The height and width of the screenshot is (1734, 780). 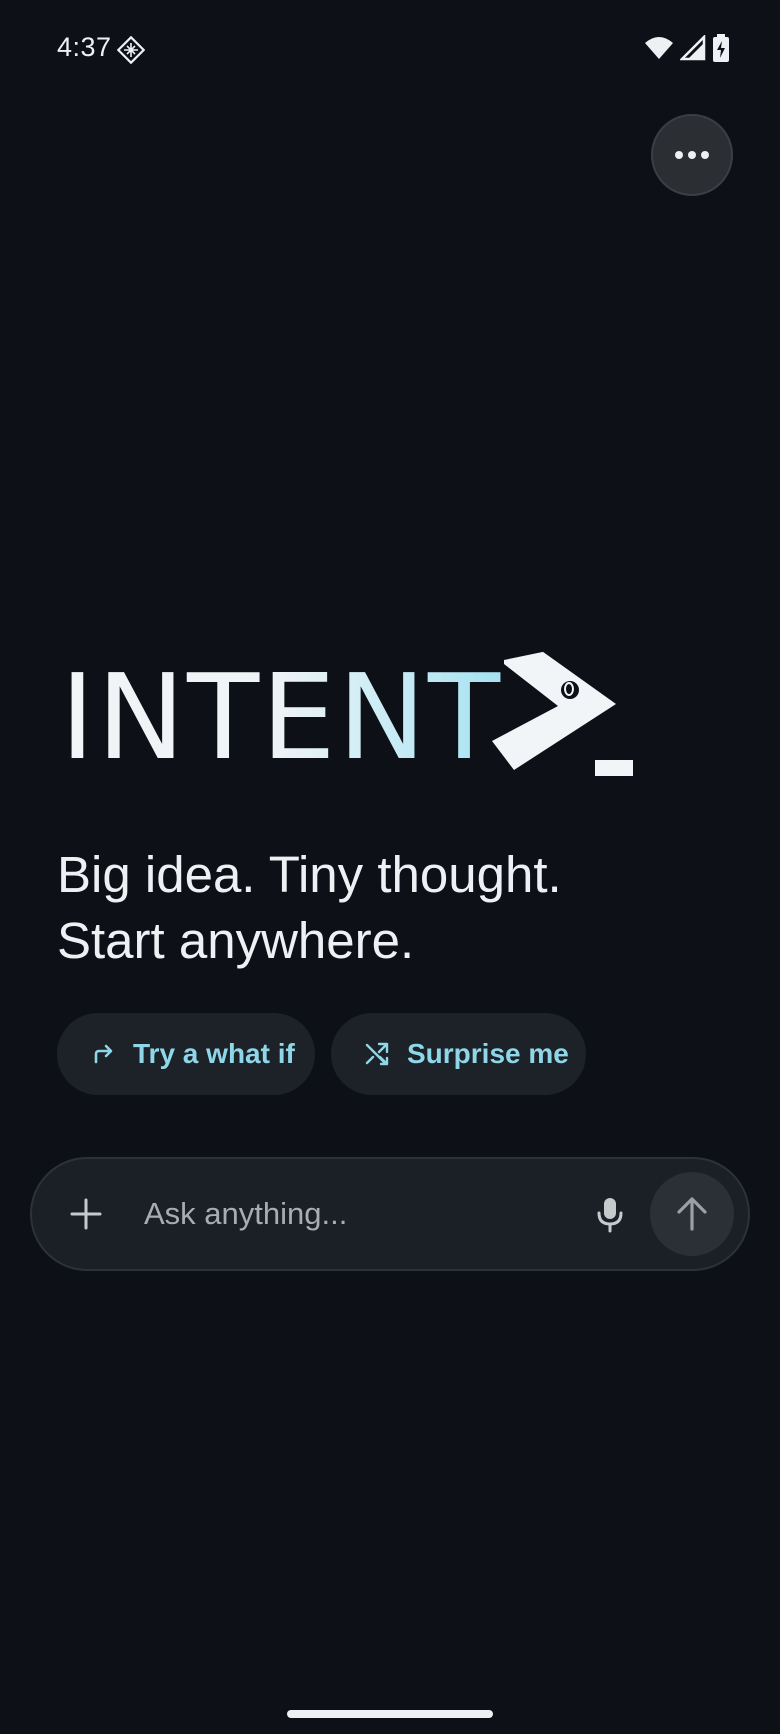 I want to click on status-icons, so click(x=687, y=48).